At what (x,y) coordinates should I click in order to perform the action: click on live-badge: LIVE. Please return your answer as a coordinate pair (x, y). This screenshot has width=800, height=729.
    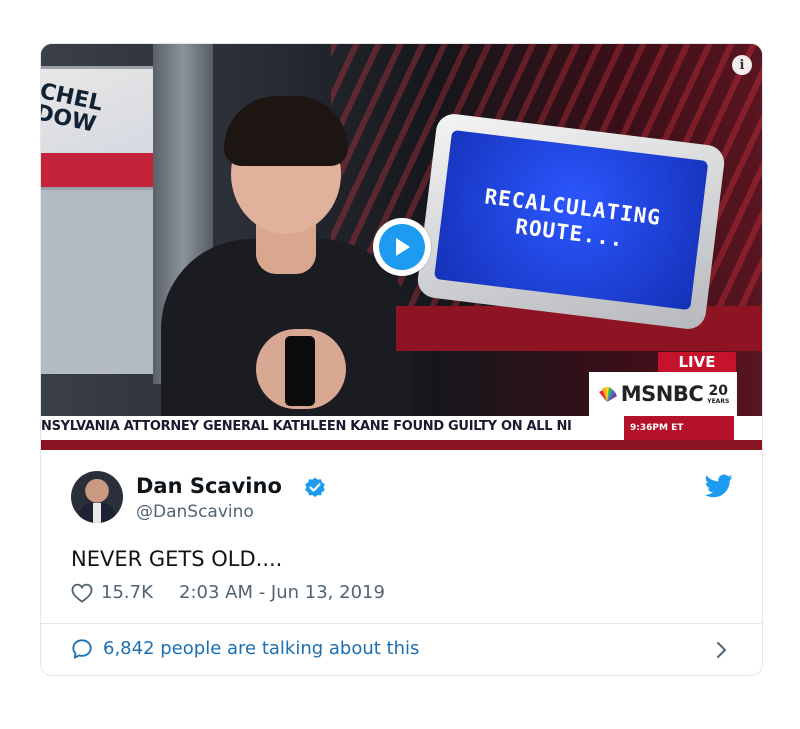
    Looking at the image, I should click on (697, 362).